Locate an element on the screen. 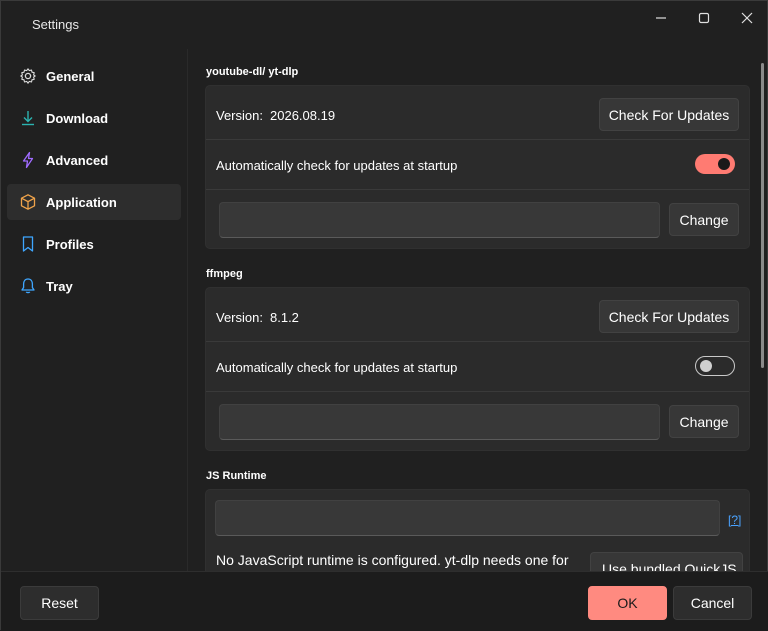 The height and width of the screenshot is (631, 768). window-title: Settings is located at coordinates (55, 24).